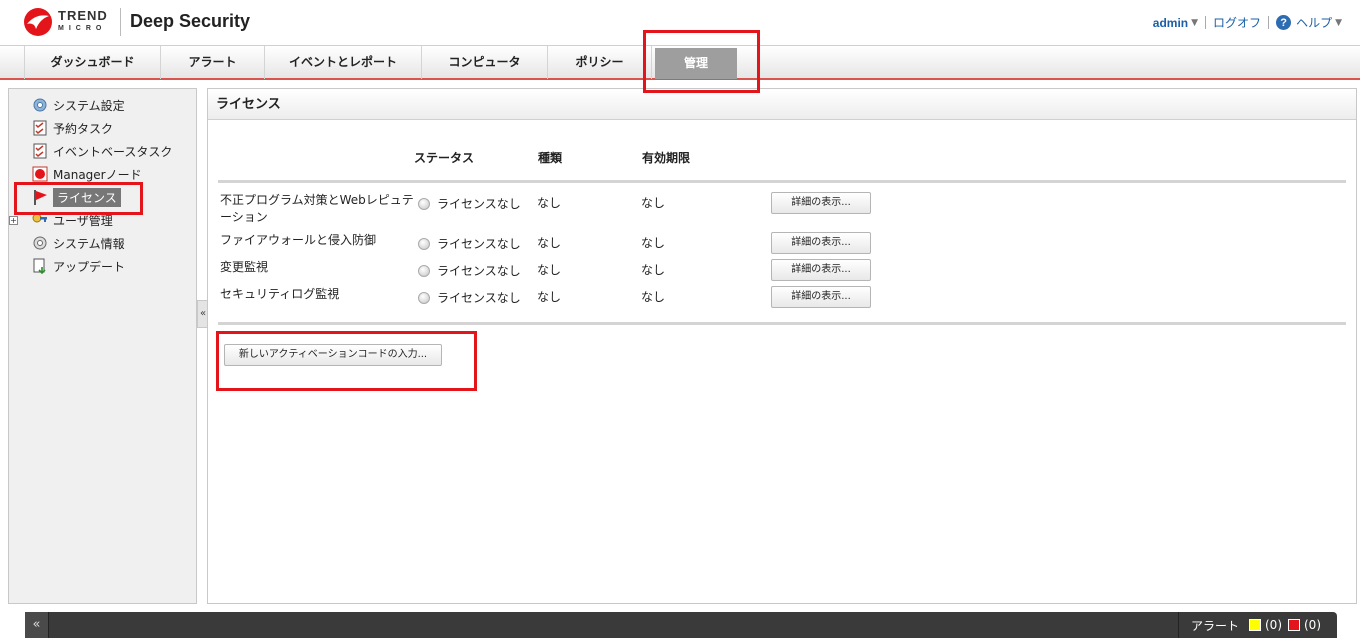 The image size is (1360, 638). I want to click on sidebar-item-manager-nodes: Managerノード, so click(86, 174).